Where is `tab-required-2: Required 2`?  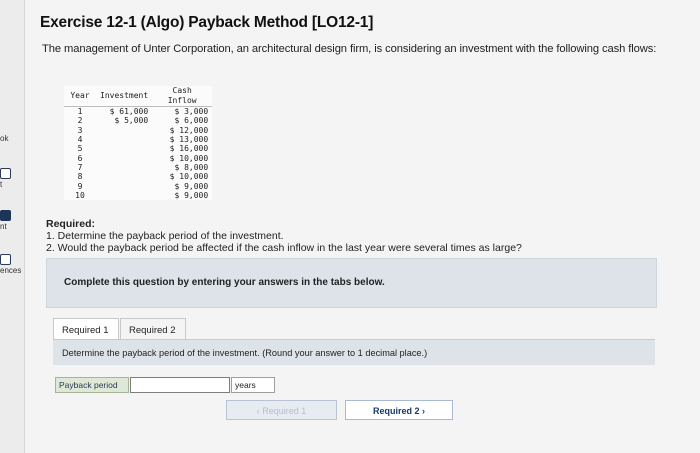 tab-required-2: Required 2 is located at coordinates (153, 329).